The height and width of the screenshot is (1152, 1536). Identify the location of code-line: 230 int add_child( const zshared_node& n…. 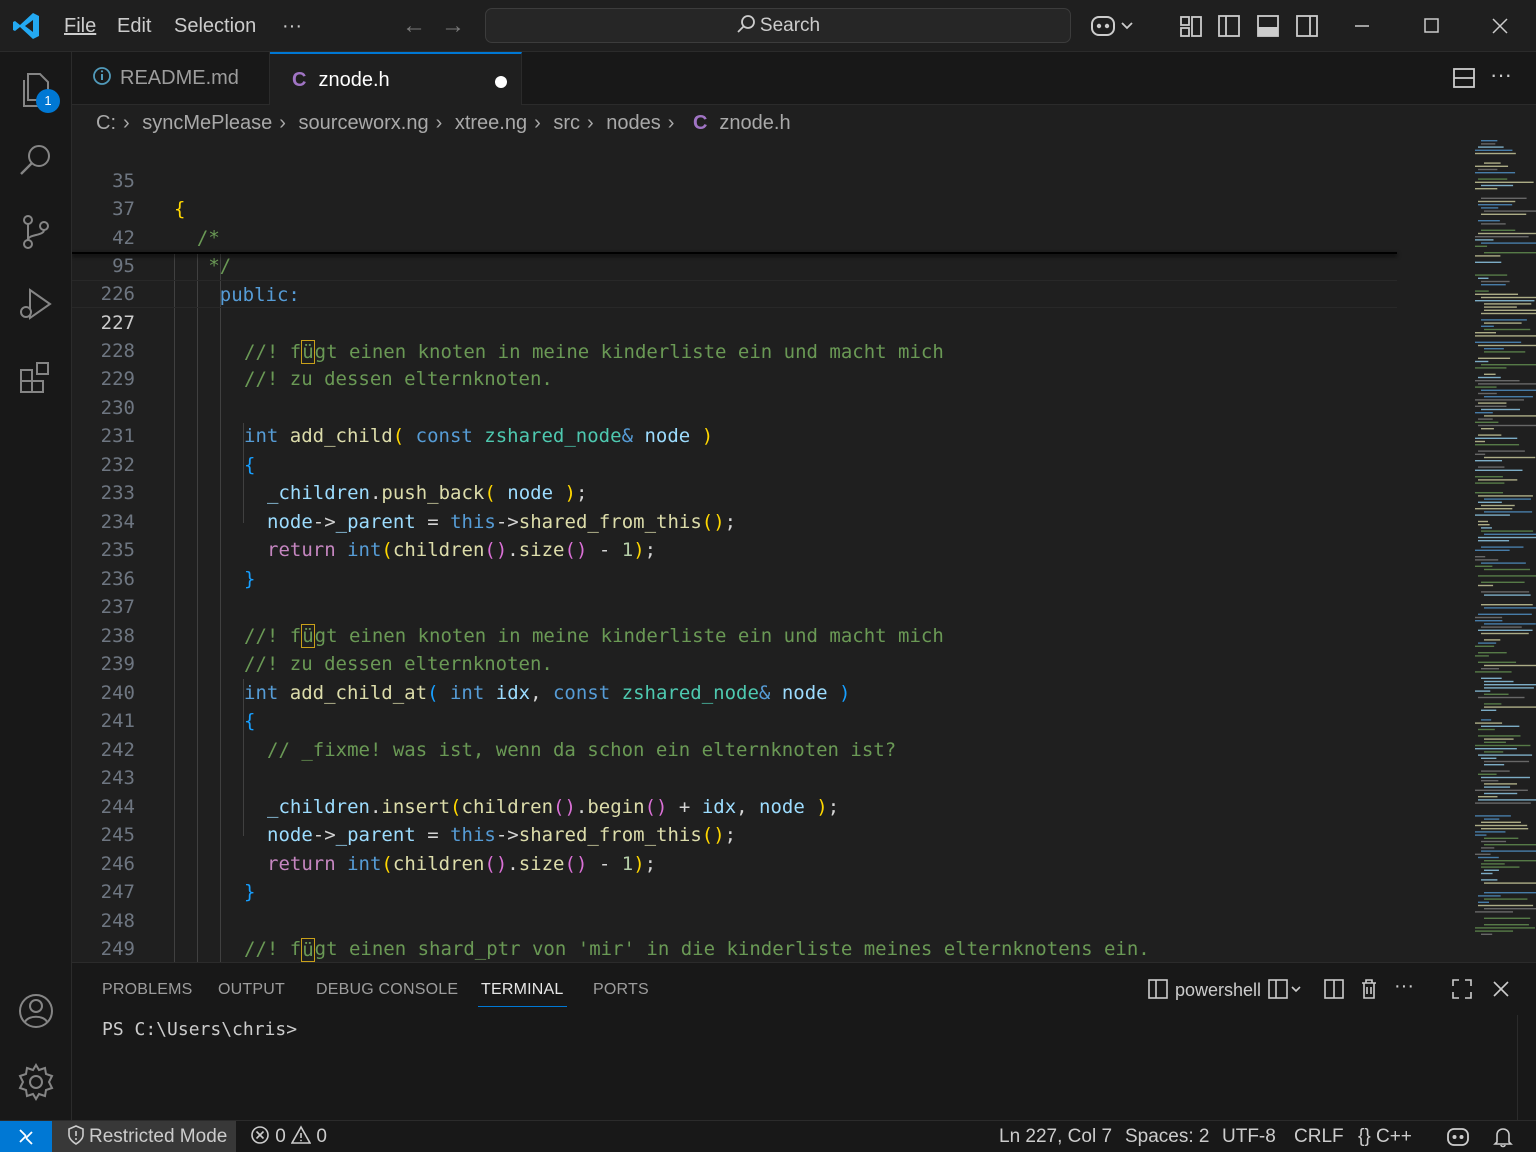
(734, 406).